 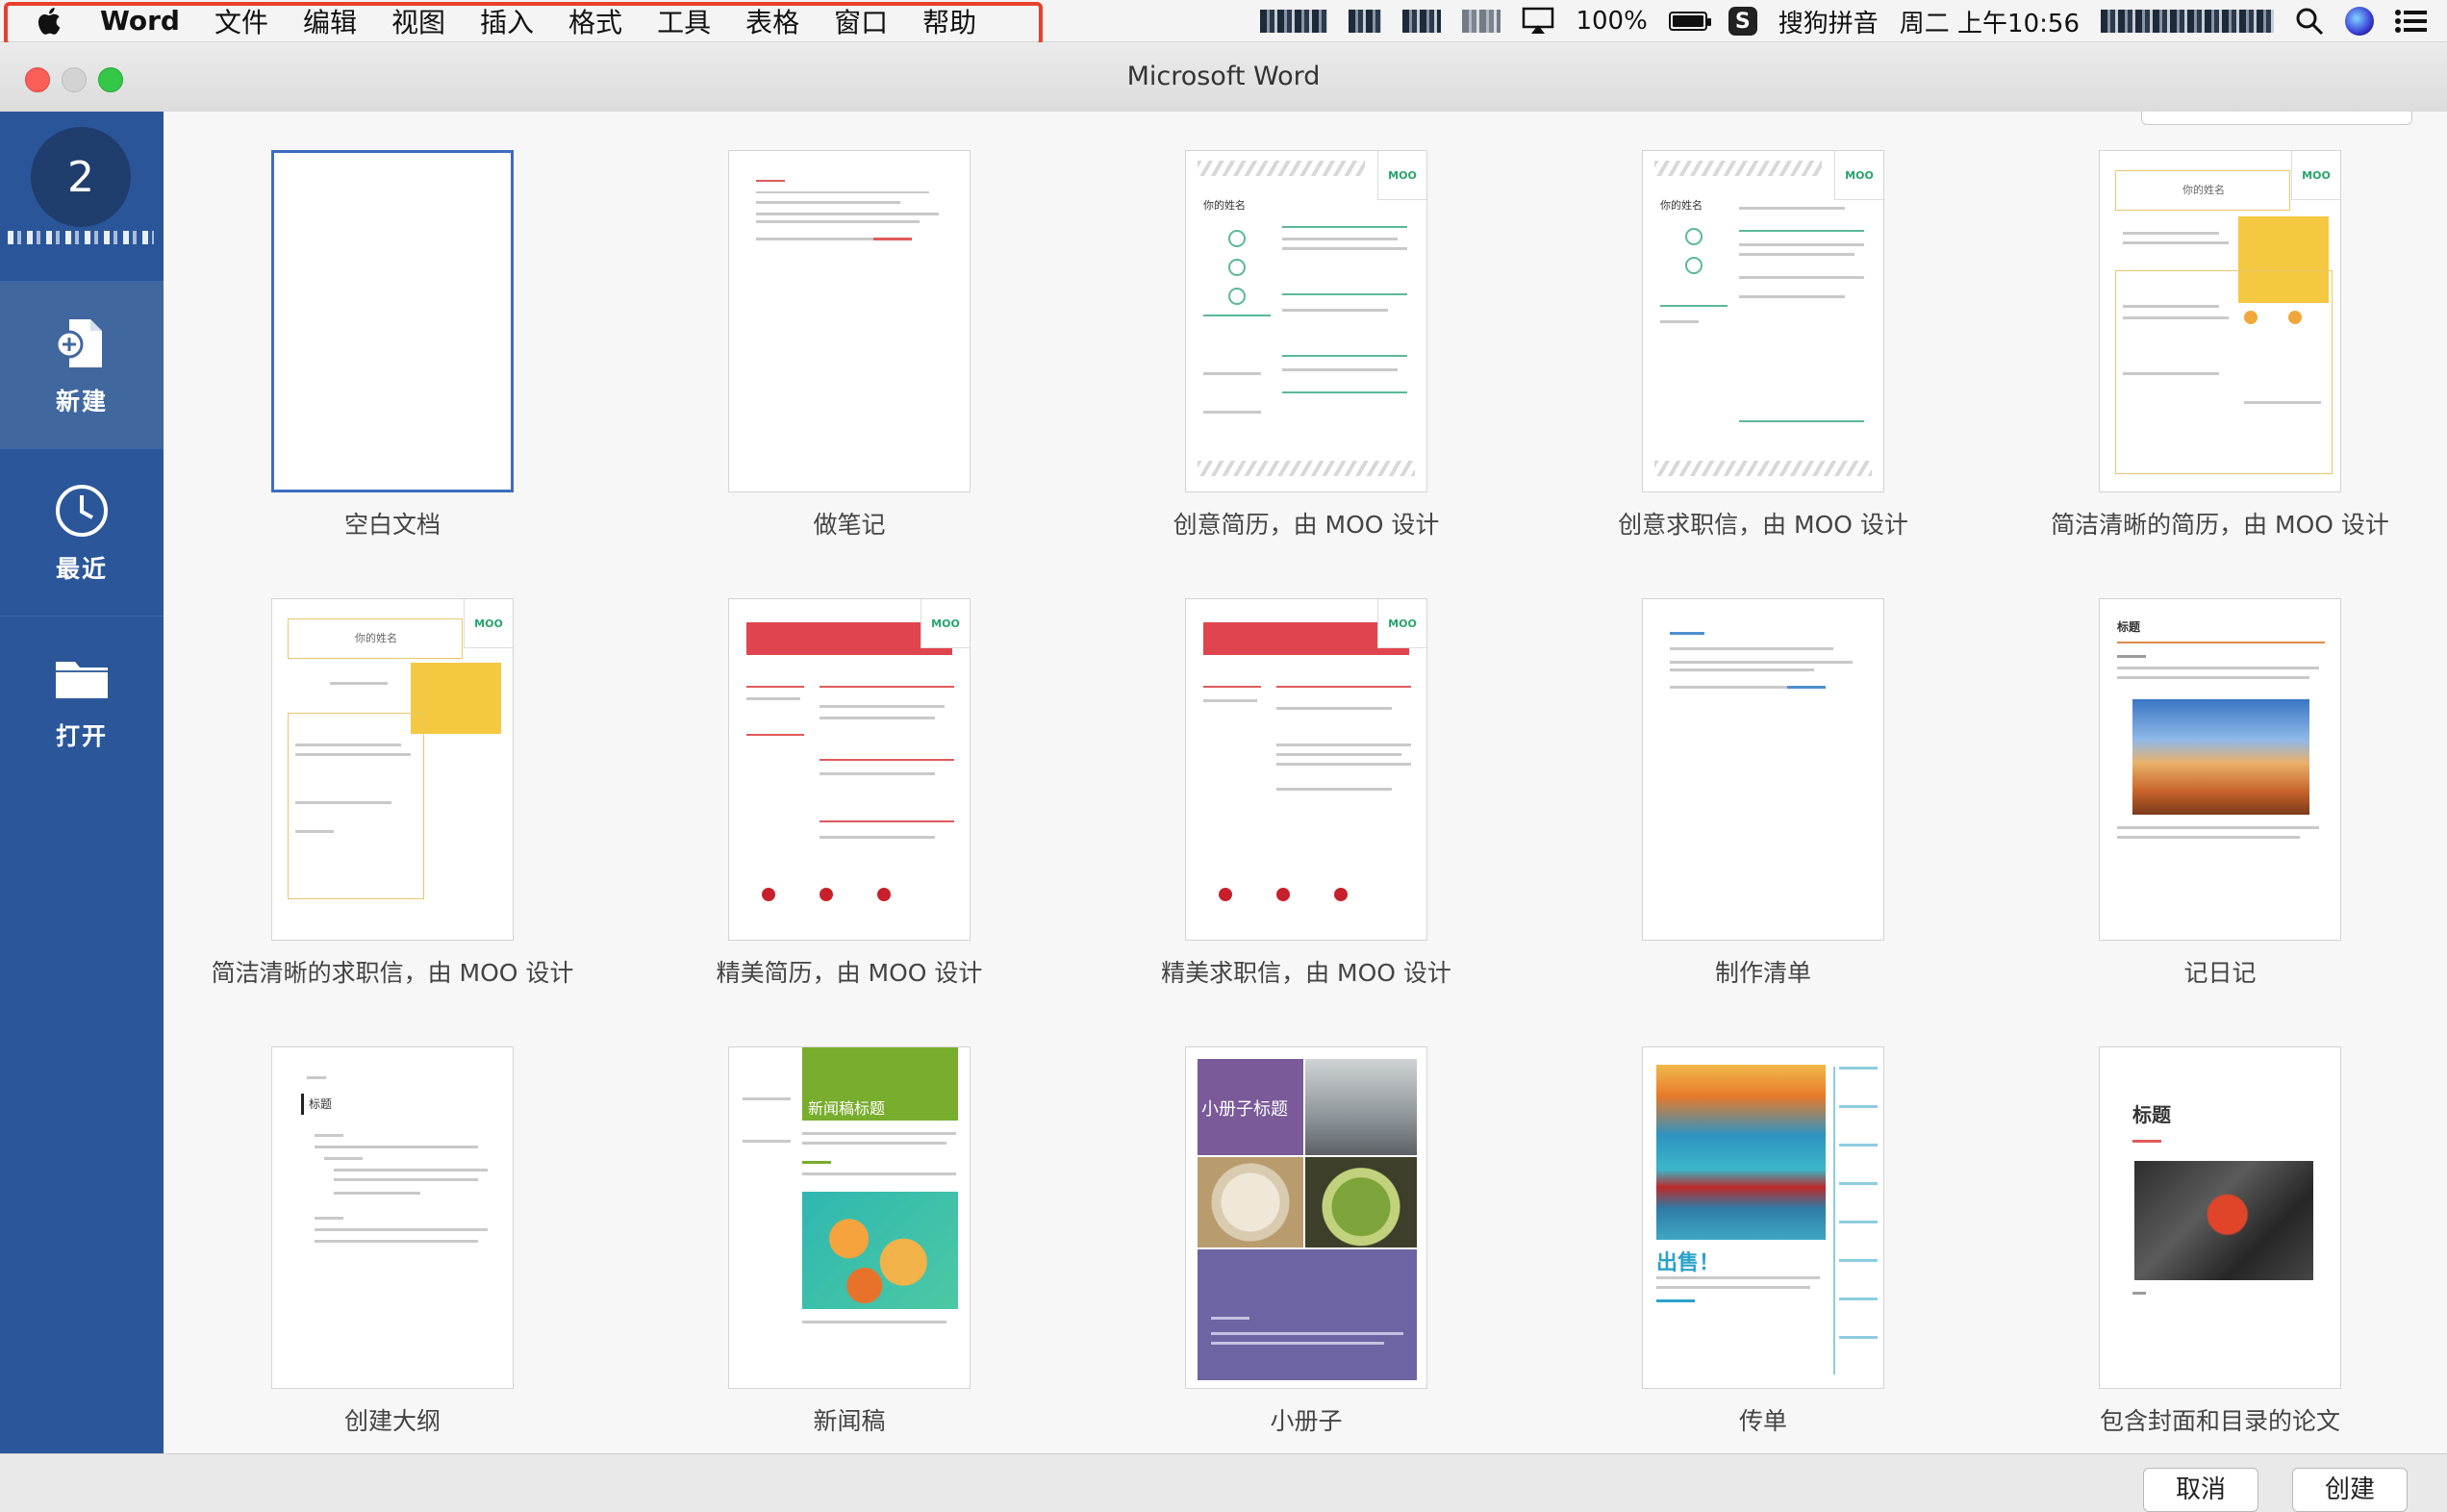 I want to click on account-badge: 2, so click(x=81, y=177).